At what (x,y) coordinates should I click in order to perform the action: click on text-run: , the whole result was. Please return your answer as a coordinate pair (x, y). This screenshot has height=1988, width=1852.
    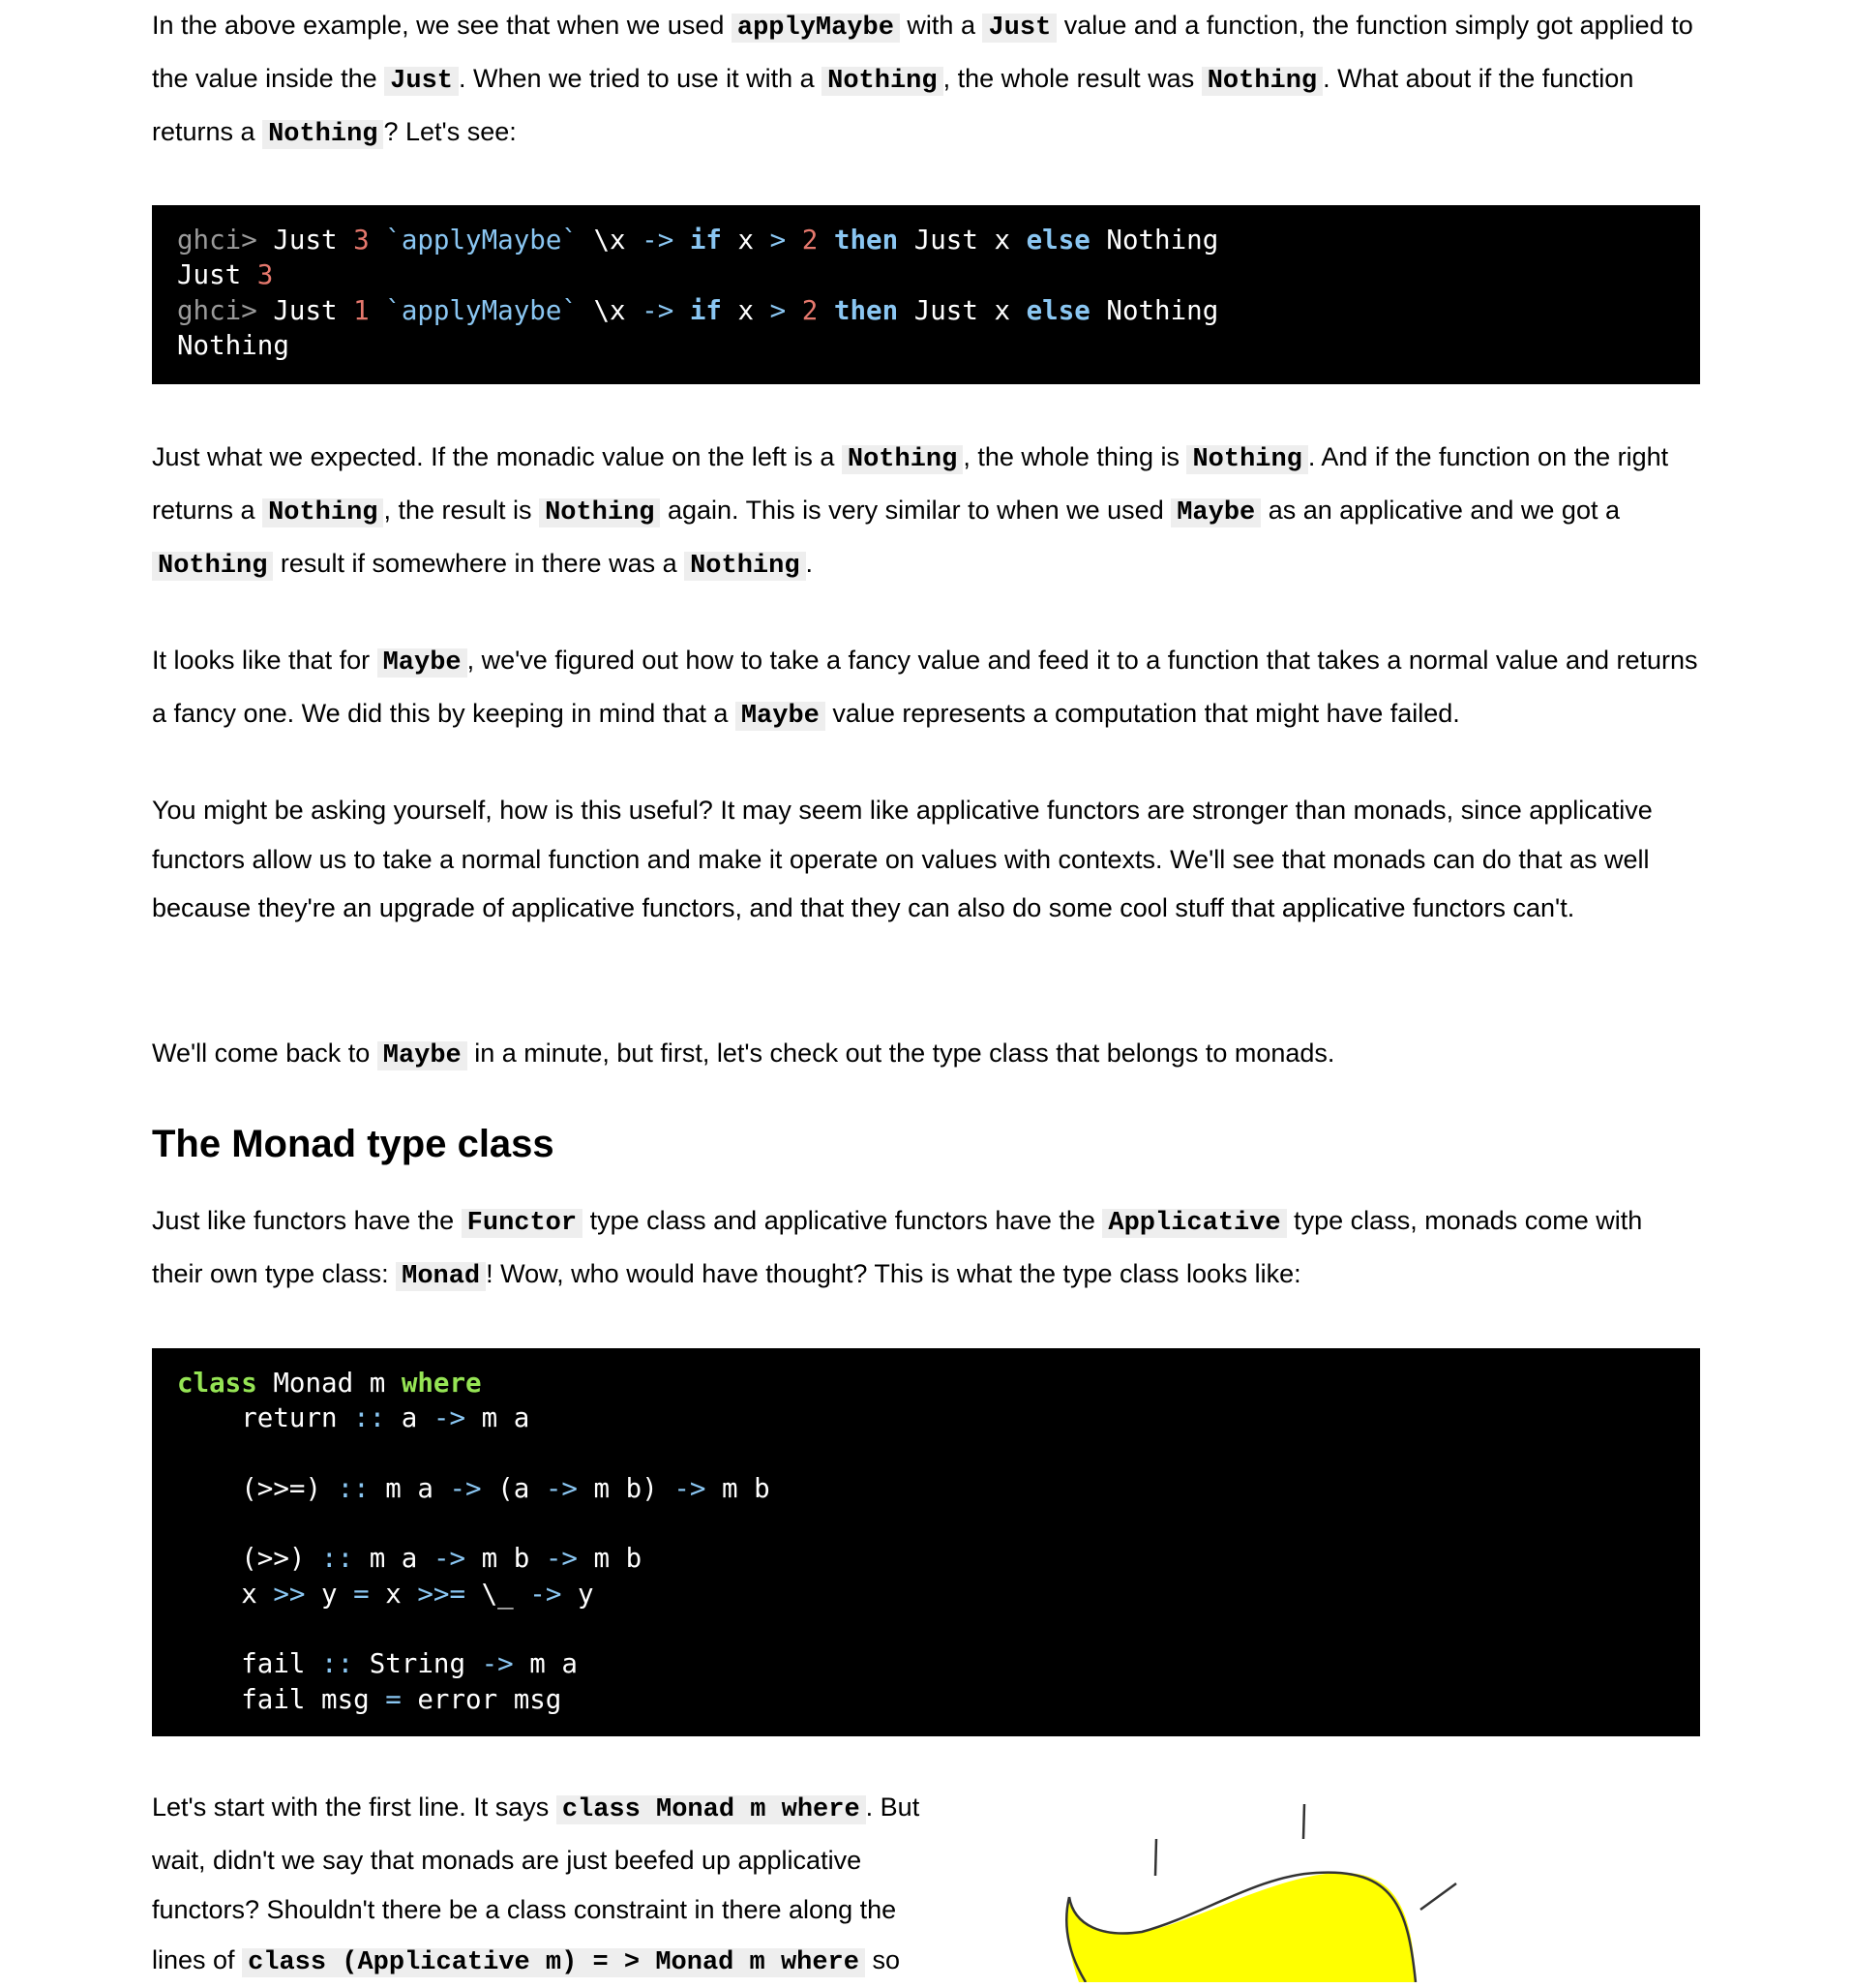
    Looking at the image, I should click on (1072, 78).